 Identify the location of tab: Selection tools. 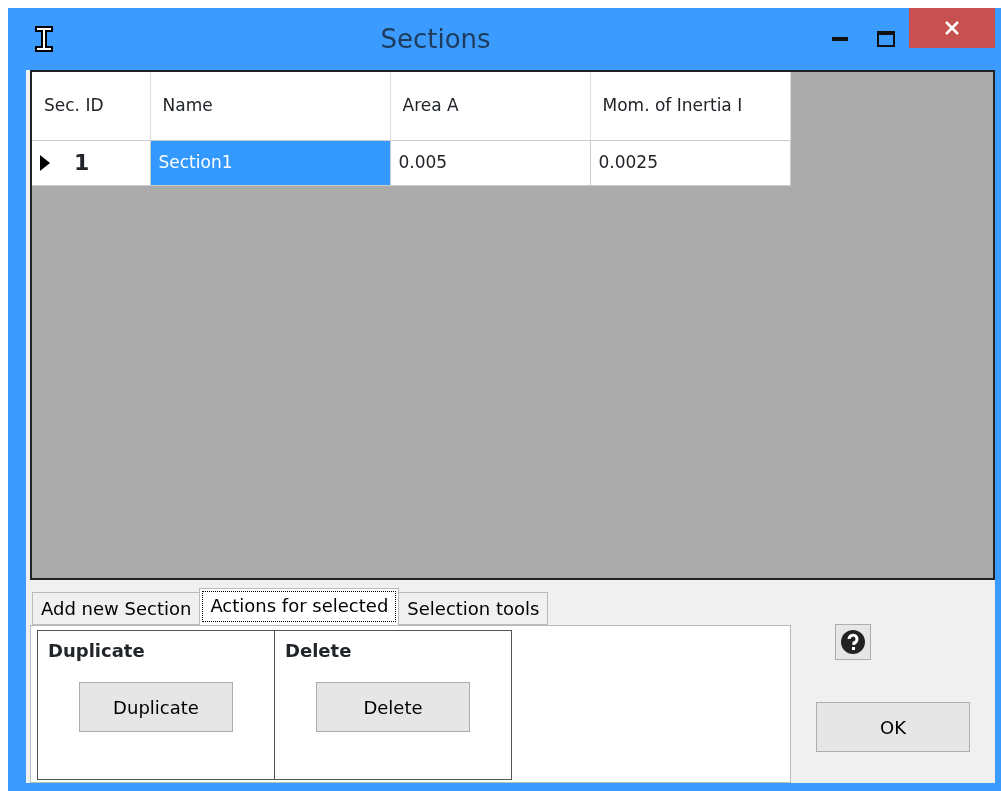
(473, 608).